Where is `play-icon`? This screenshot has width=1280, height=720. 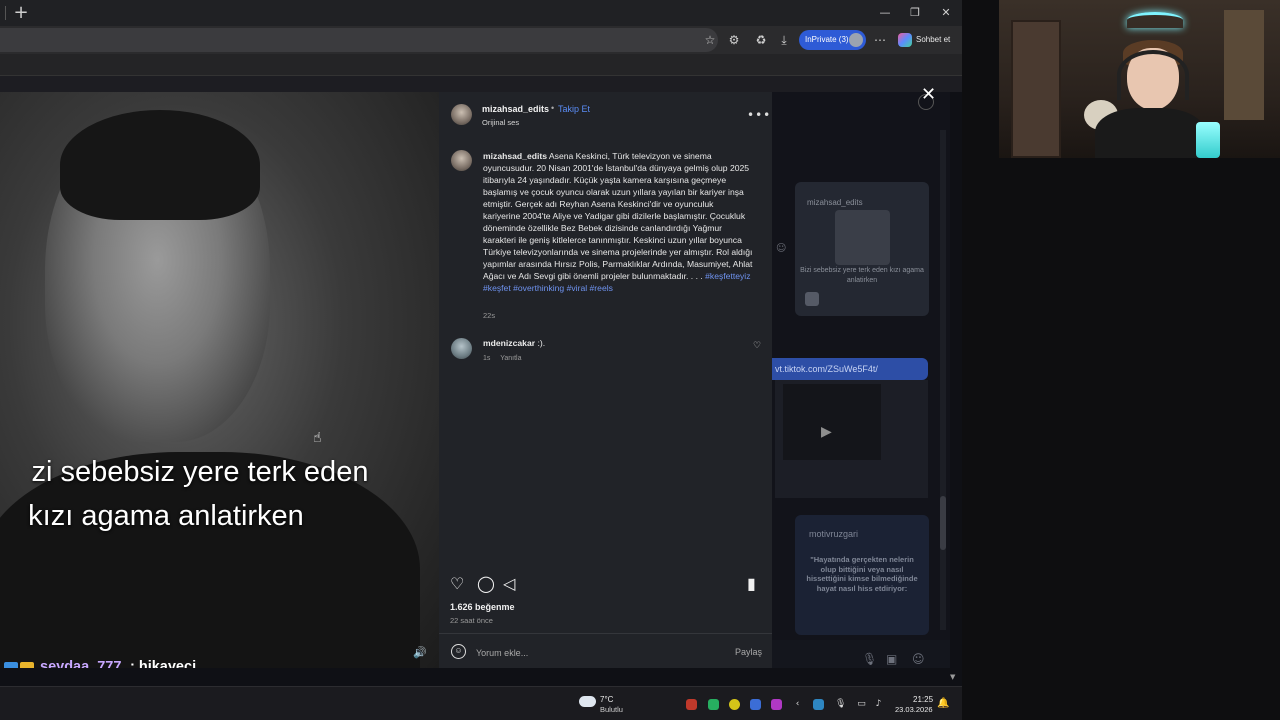
play-icon is located at coordinates (812, 299).